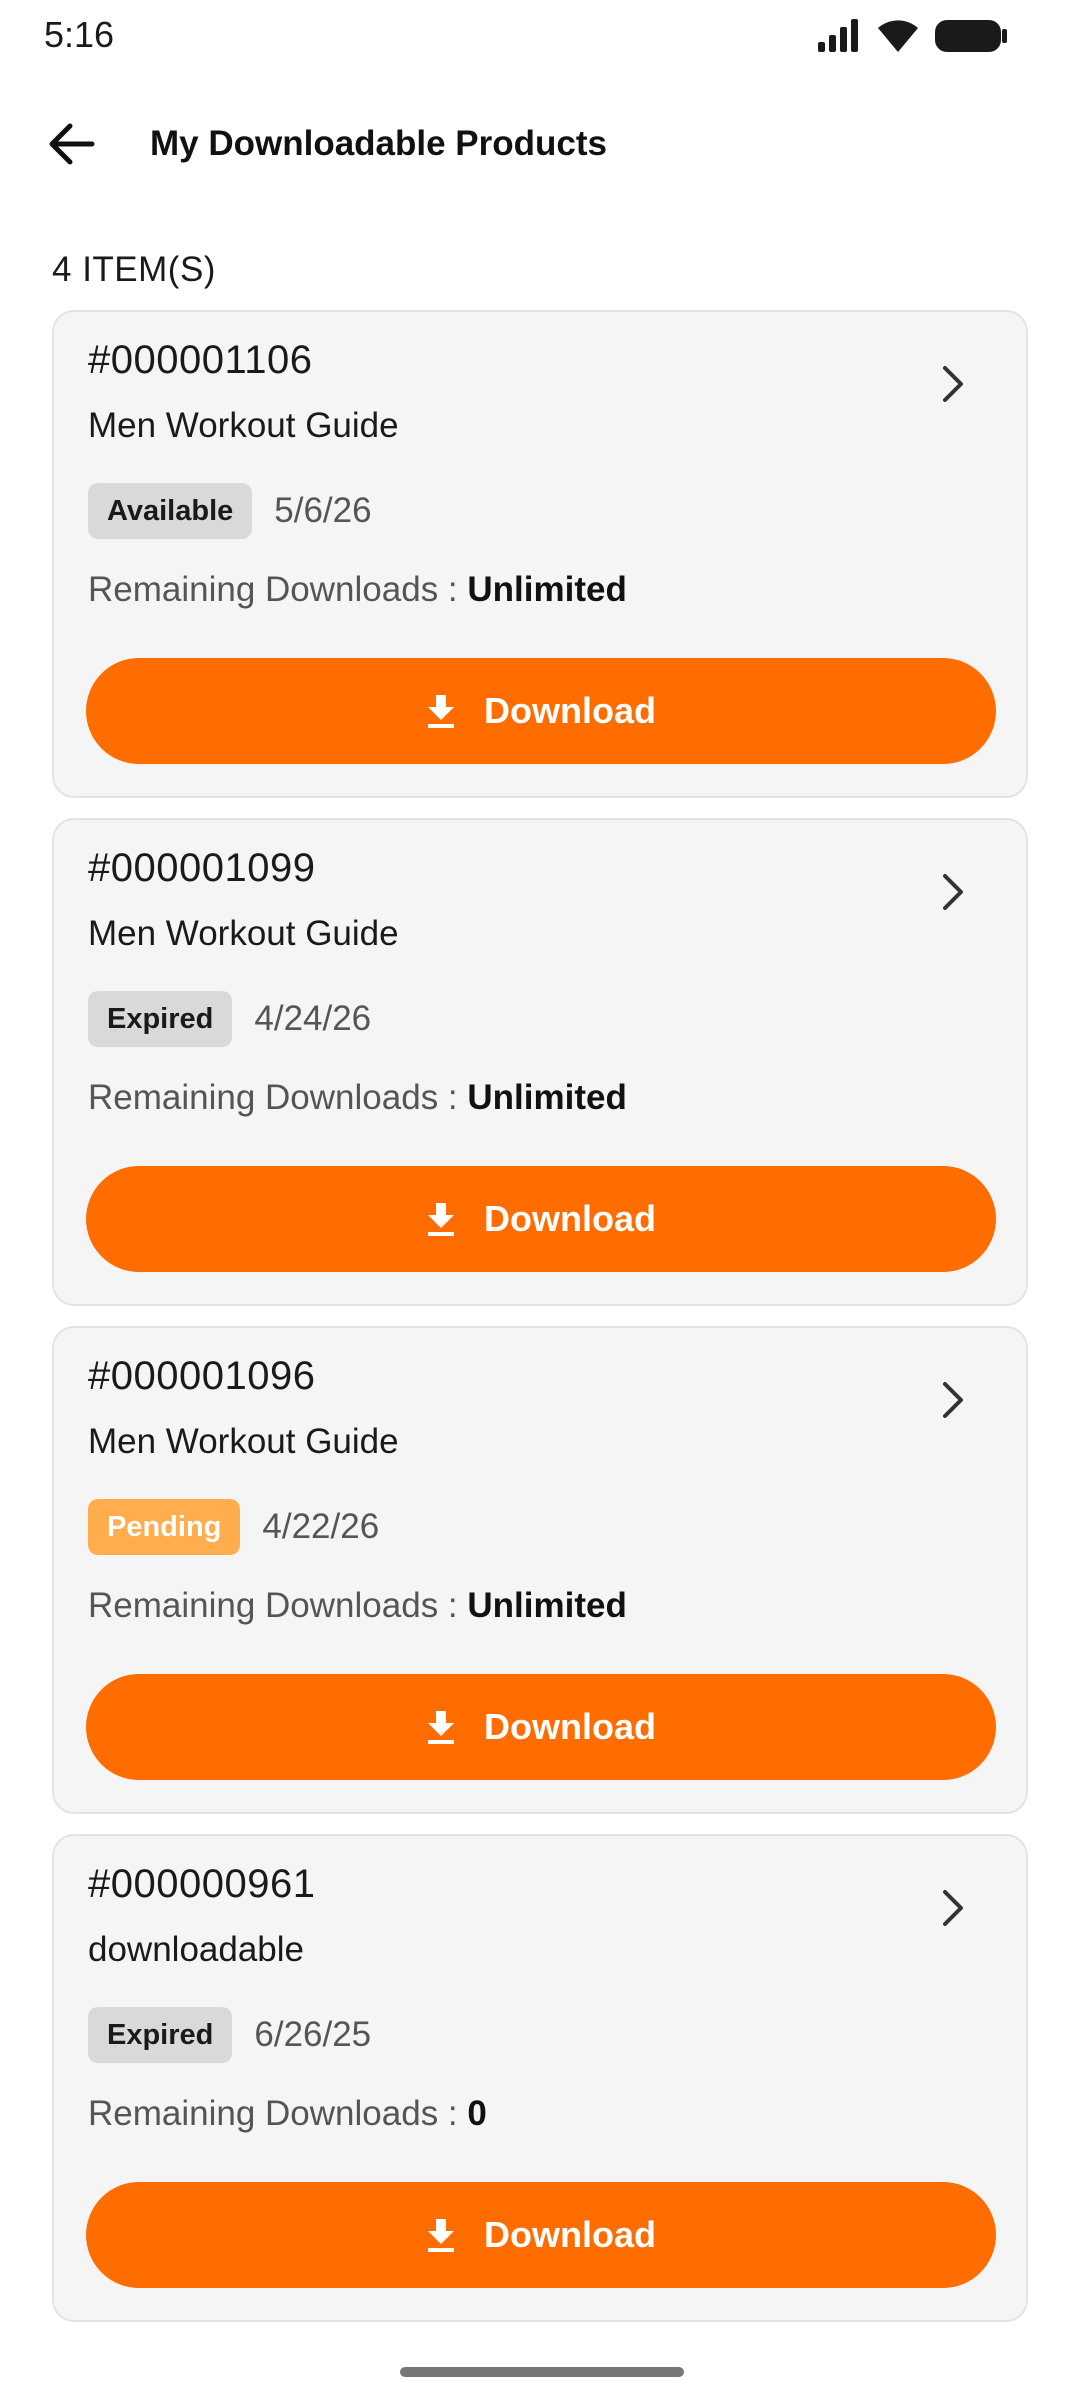 This screenshot has height=2400, width=1080. What do you see at coordinates (971, 38) in the screenshot?
I see `battery-icon` at bounding box center [971, 38].